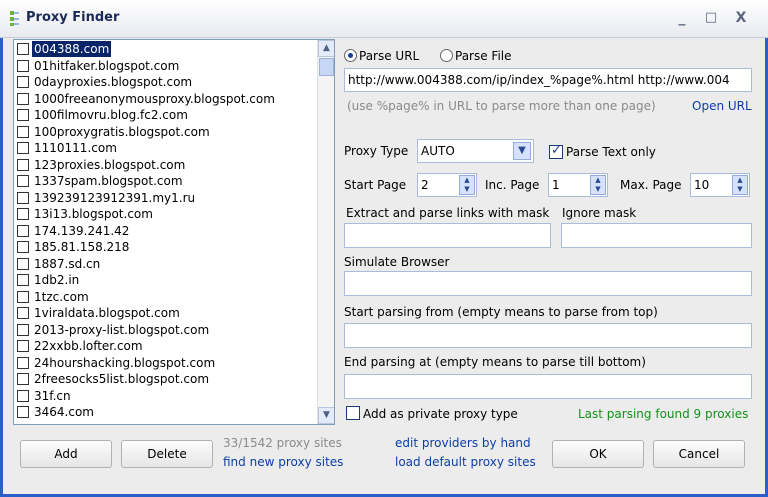 The height and width of the screenshot is (497, 768). I want to click on find-new-sites-link: find new proxy sites, so click(283, 462).